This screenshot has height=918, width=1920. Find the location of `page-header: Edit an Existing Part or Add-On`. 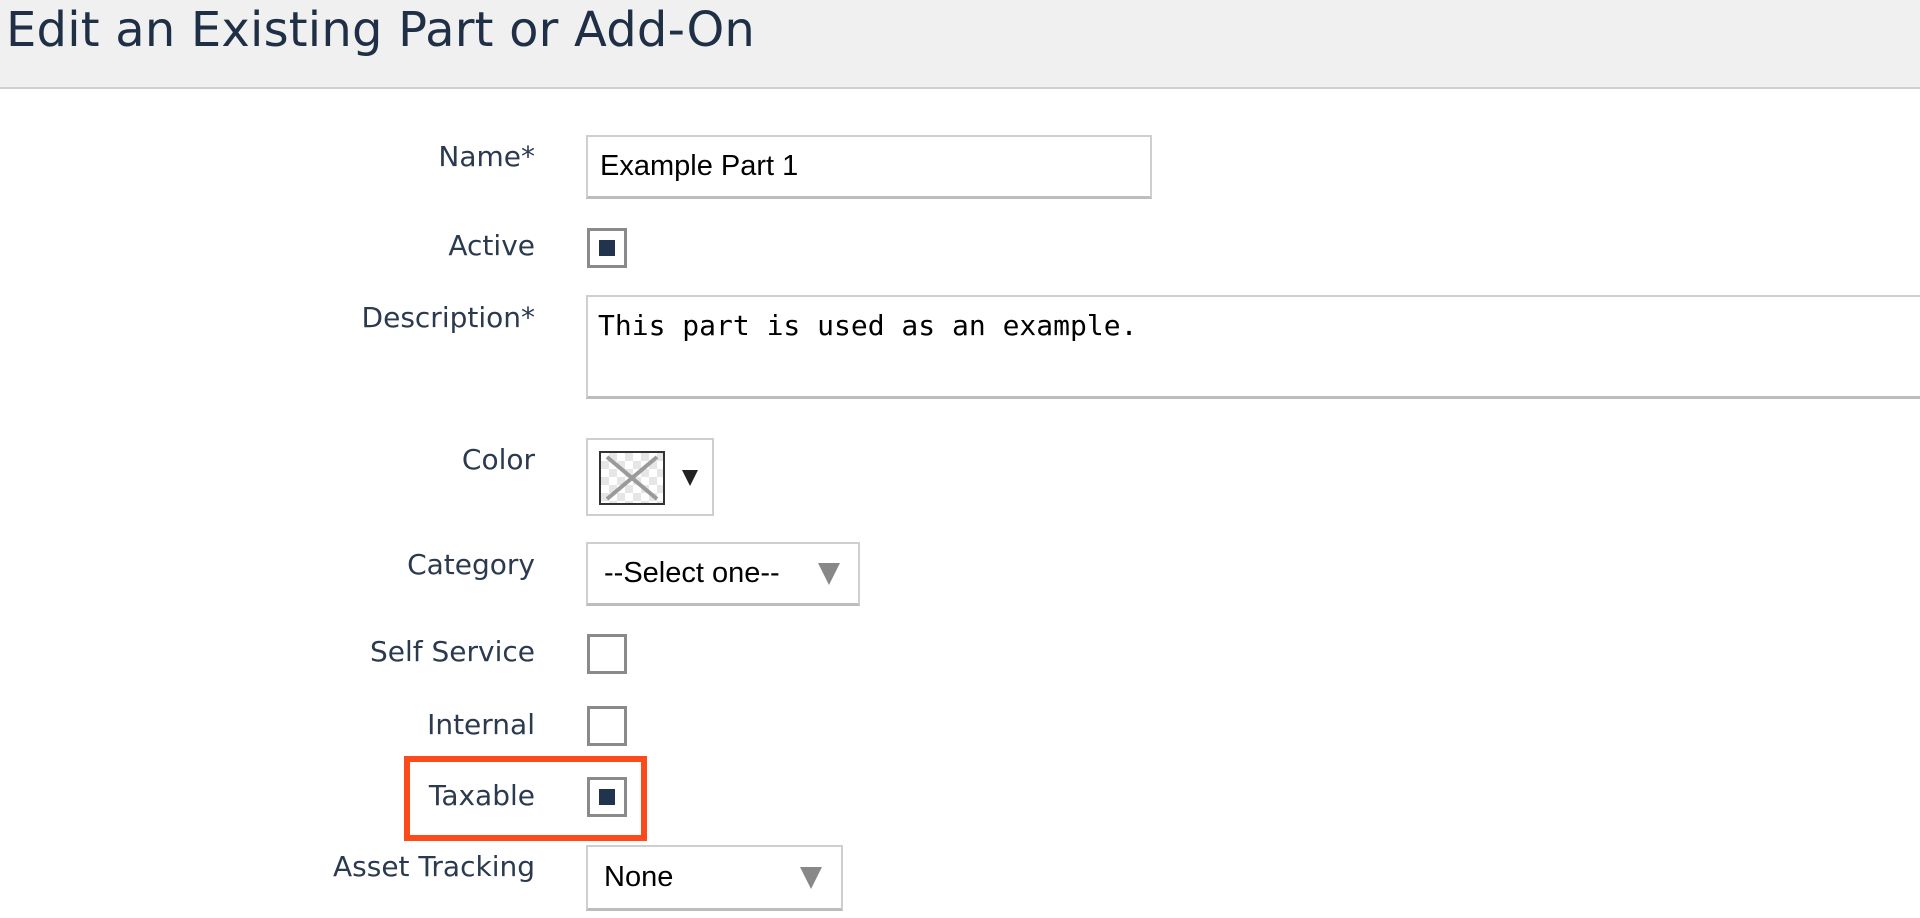

page-header: Edit an Existing Part or Add-On is located at coordinates (960, 44).